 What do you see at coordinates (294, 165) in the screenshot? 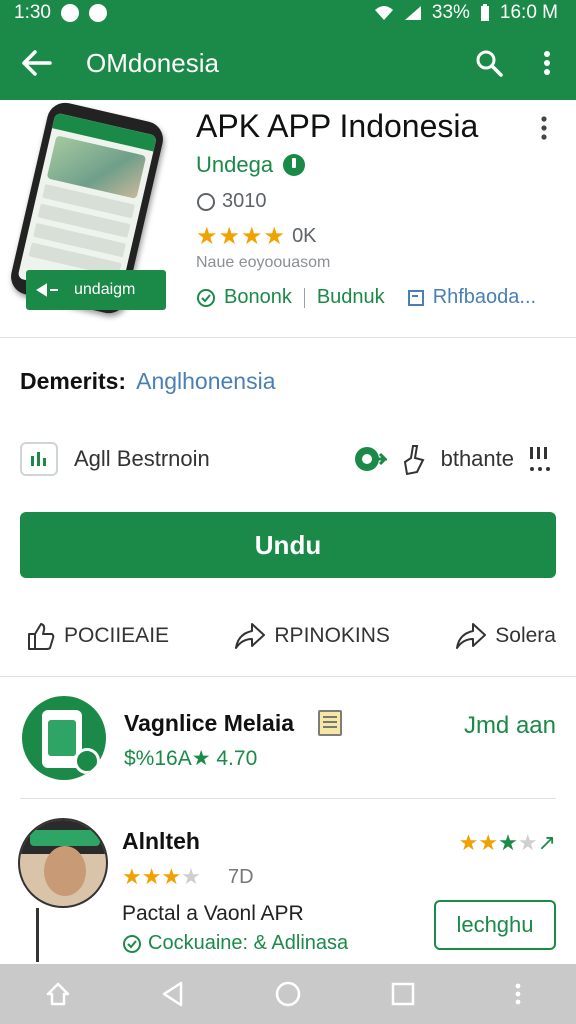
I see `verified-icon` at bounding box center [294, 165].